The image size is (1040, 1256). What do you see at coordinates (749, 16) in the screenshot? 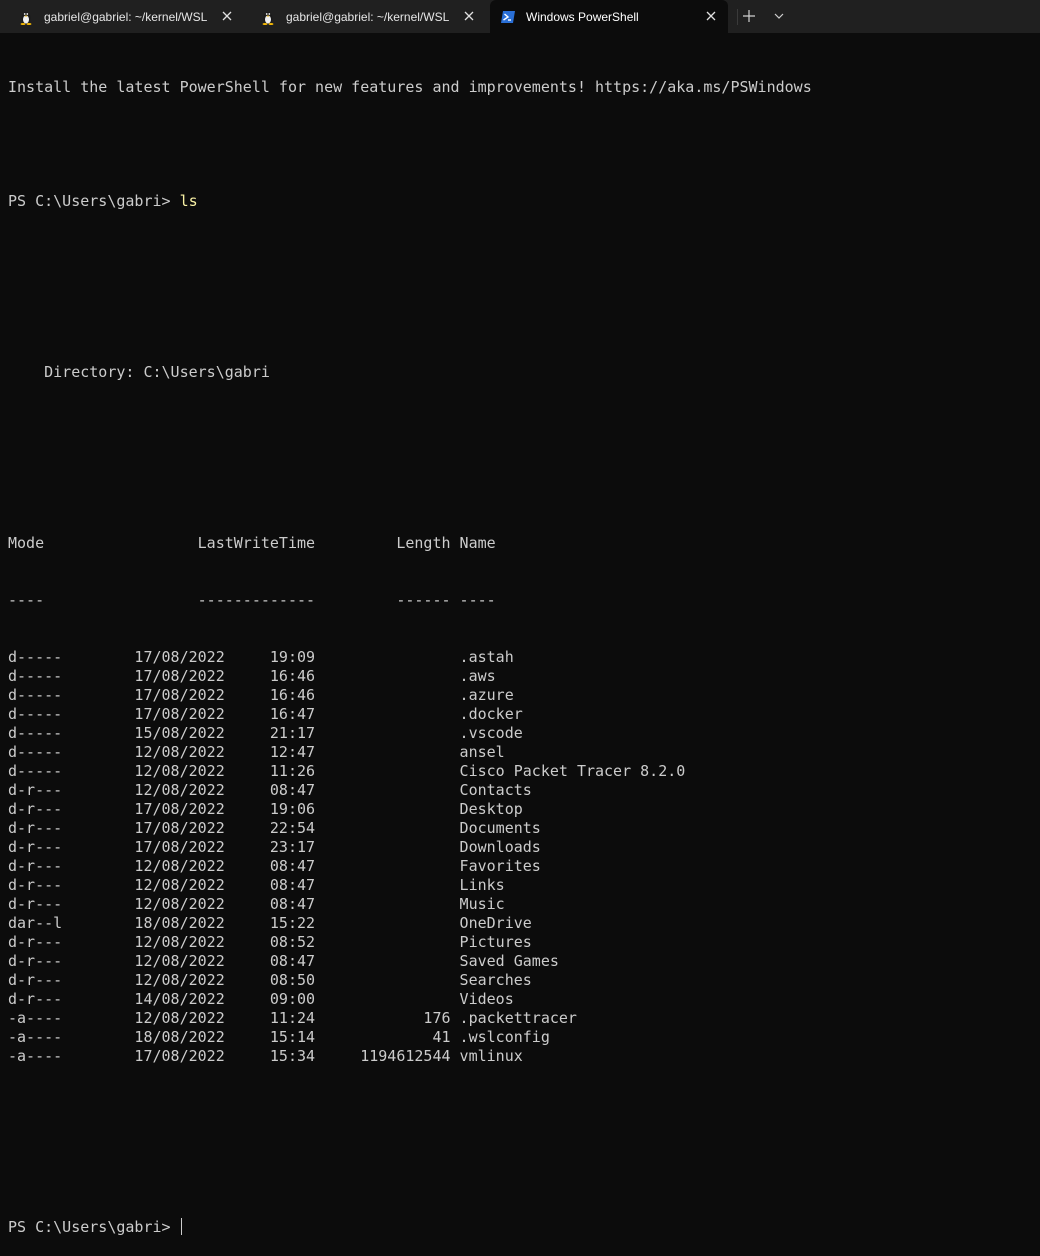
I see `plus-icon` at bounding box center [749, 16].